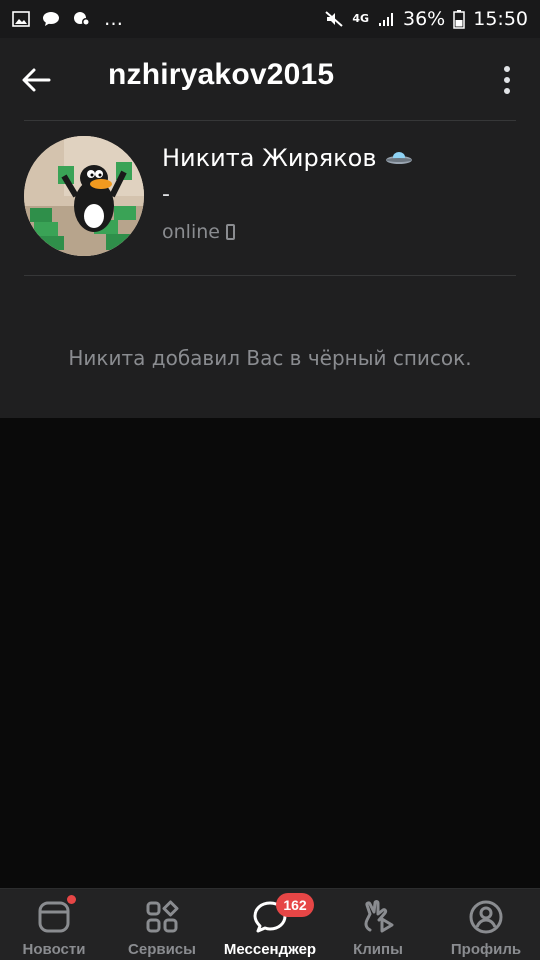  I want to click on messenger-icon: 162, so click(283, 914).